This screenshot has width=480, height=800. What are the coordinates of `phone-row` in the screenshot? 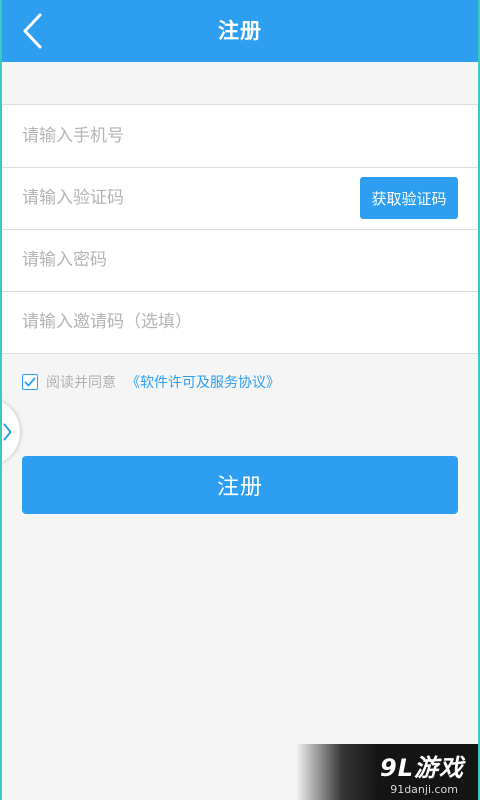 It's located at (240, 136).